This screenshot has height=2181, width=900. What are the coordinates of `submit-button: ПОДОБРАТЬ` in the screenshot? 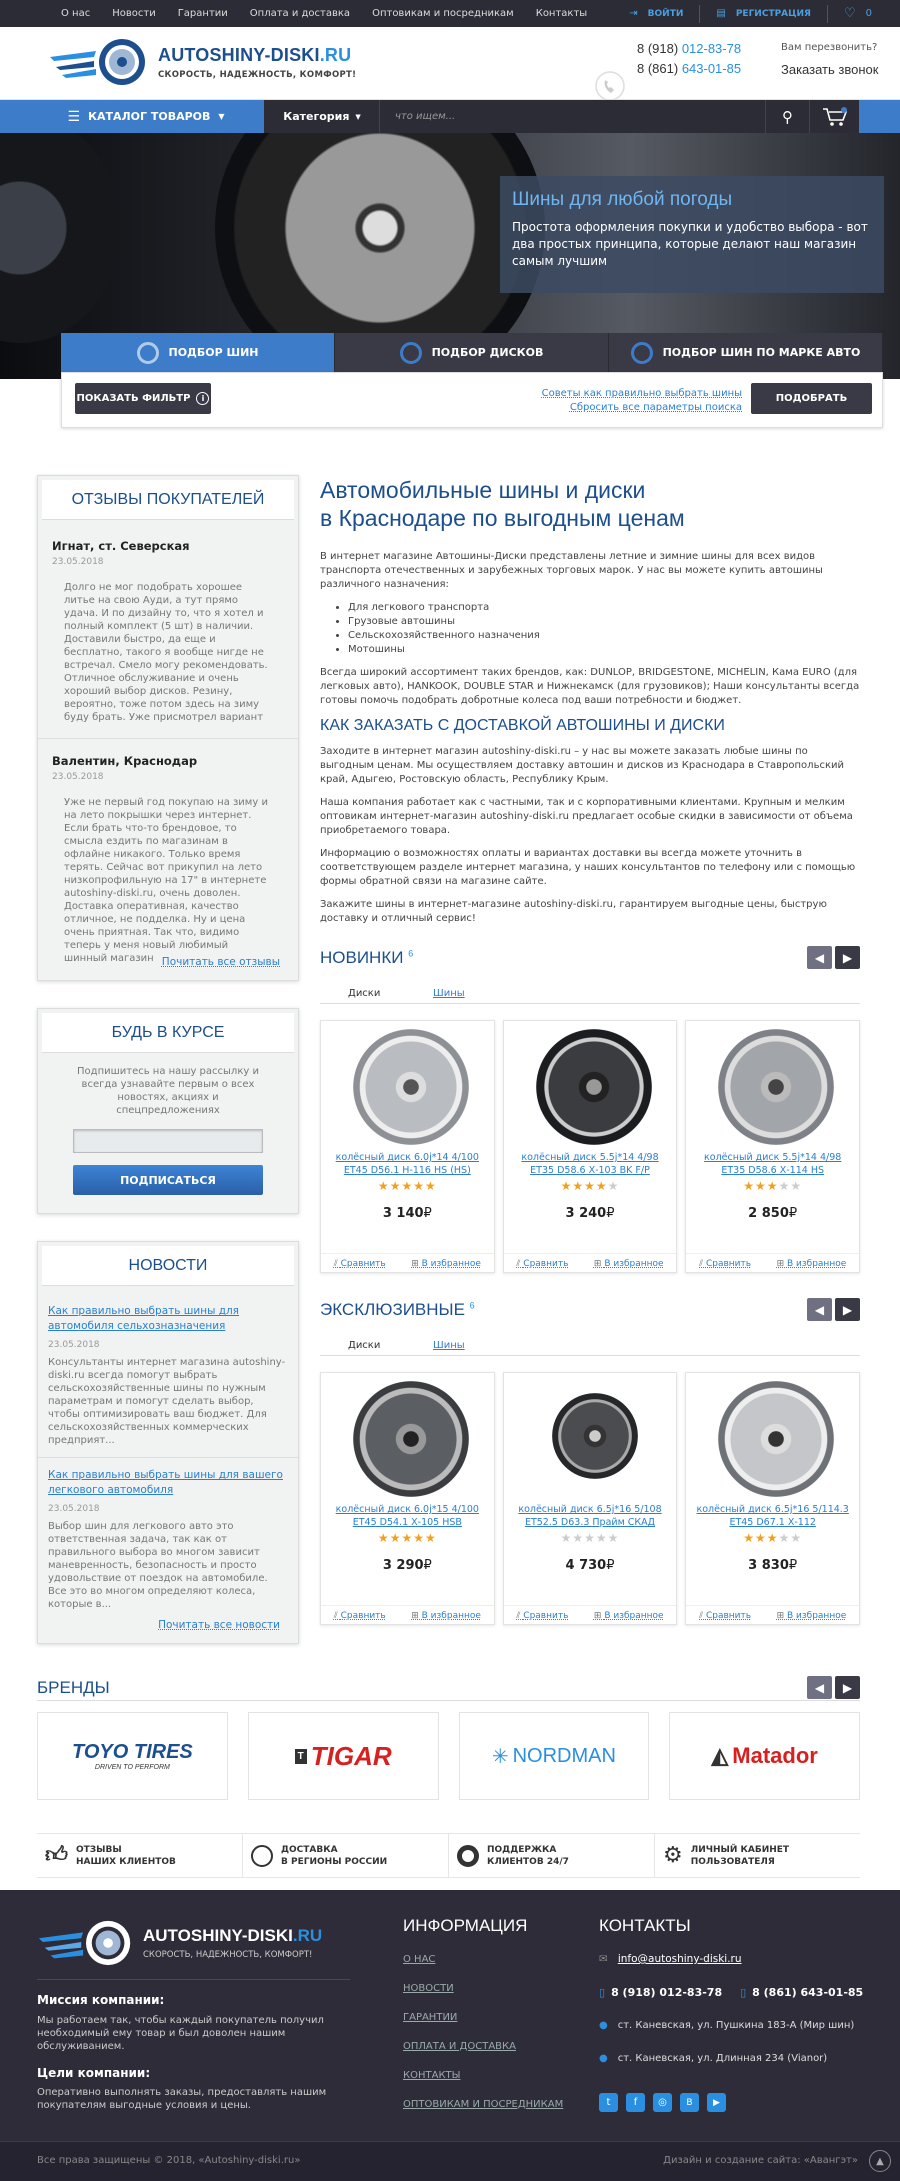 It's located at (811, 398).